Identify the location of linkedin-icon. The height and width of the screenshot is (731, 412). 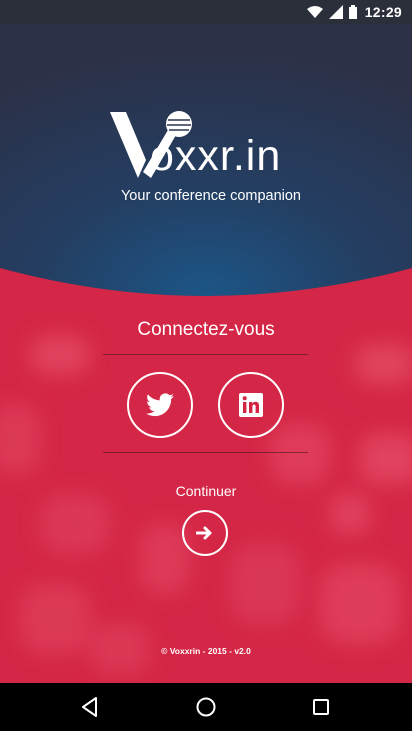
(251, 405).